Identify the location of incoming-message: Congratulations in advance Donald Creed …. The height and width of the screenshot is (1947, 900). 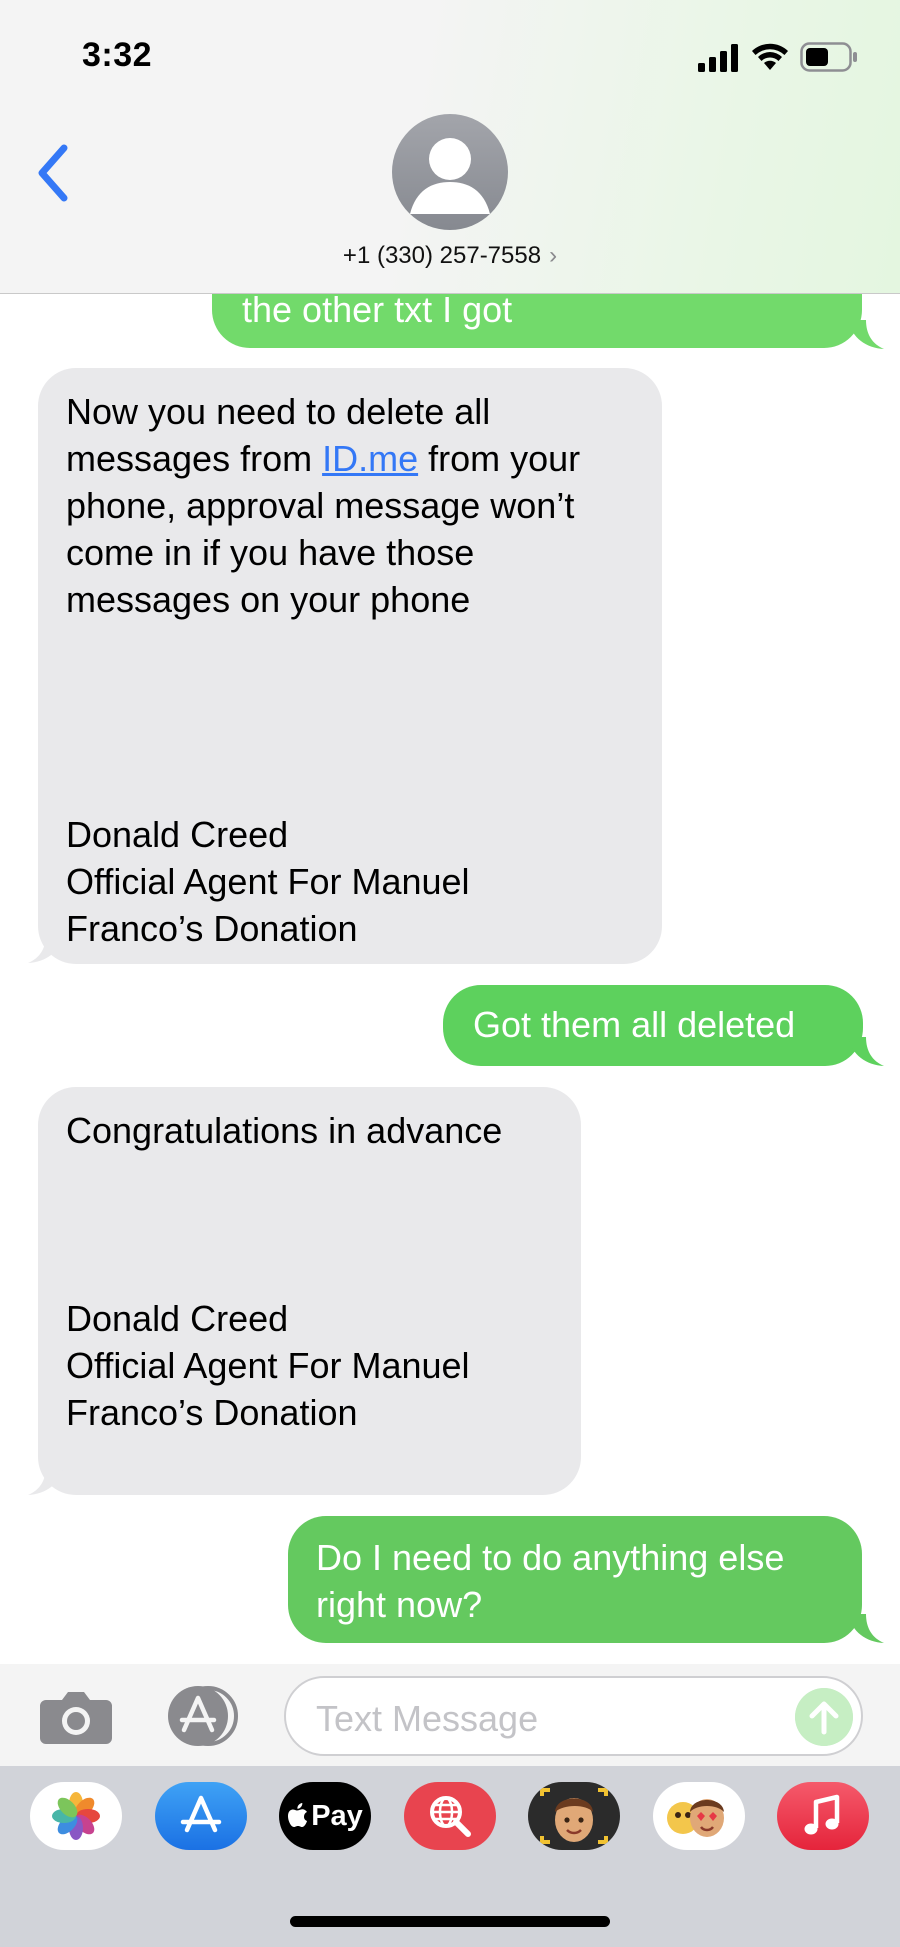
(309, 1291).